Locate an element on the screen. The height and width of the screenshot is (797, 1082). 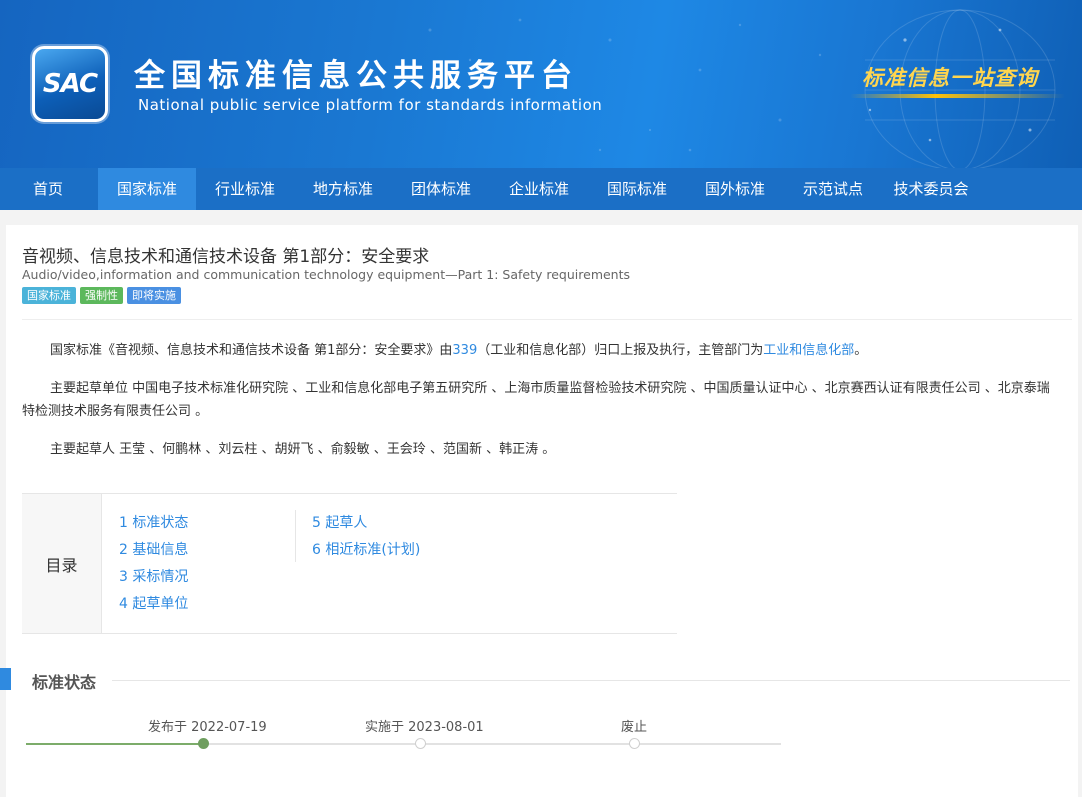
sac-logo: SAC is located at coordinates (70, 84).